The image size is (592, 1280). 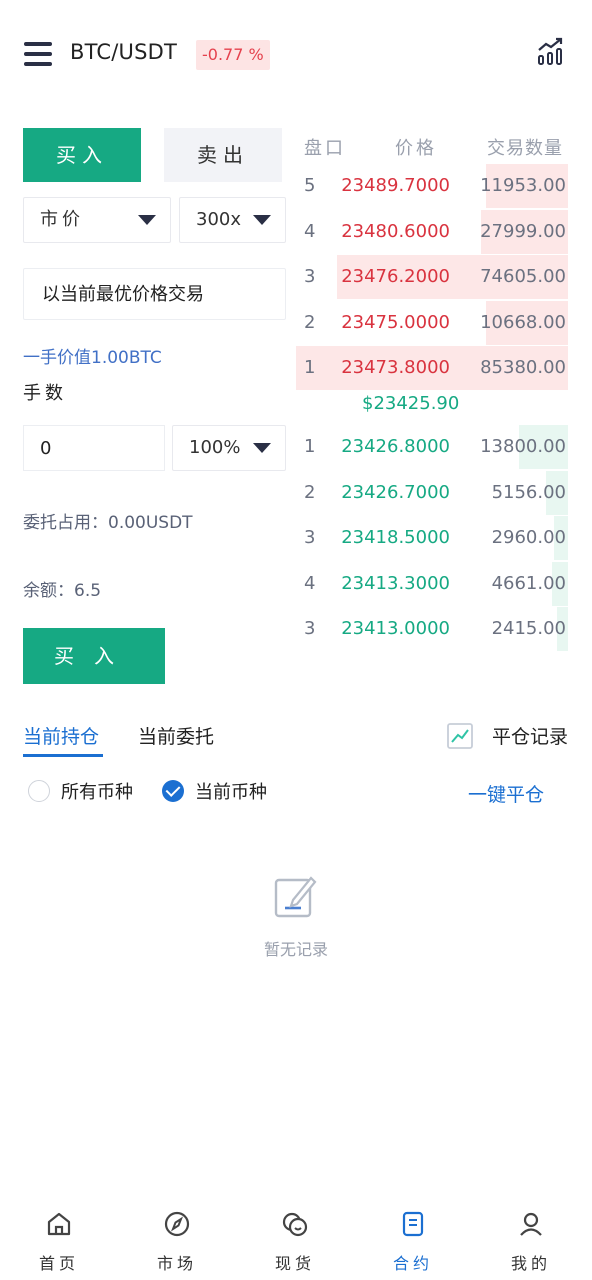 I want to click on orderbook-header-price: 价格, so click(x=416, y=148).